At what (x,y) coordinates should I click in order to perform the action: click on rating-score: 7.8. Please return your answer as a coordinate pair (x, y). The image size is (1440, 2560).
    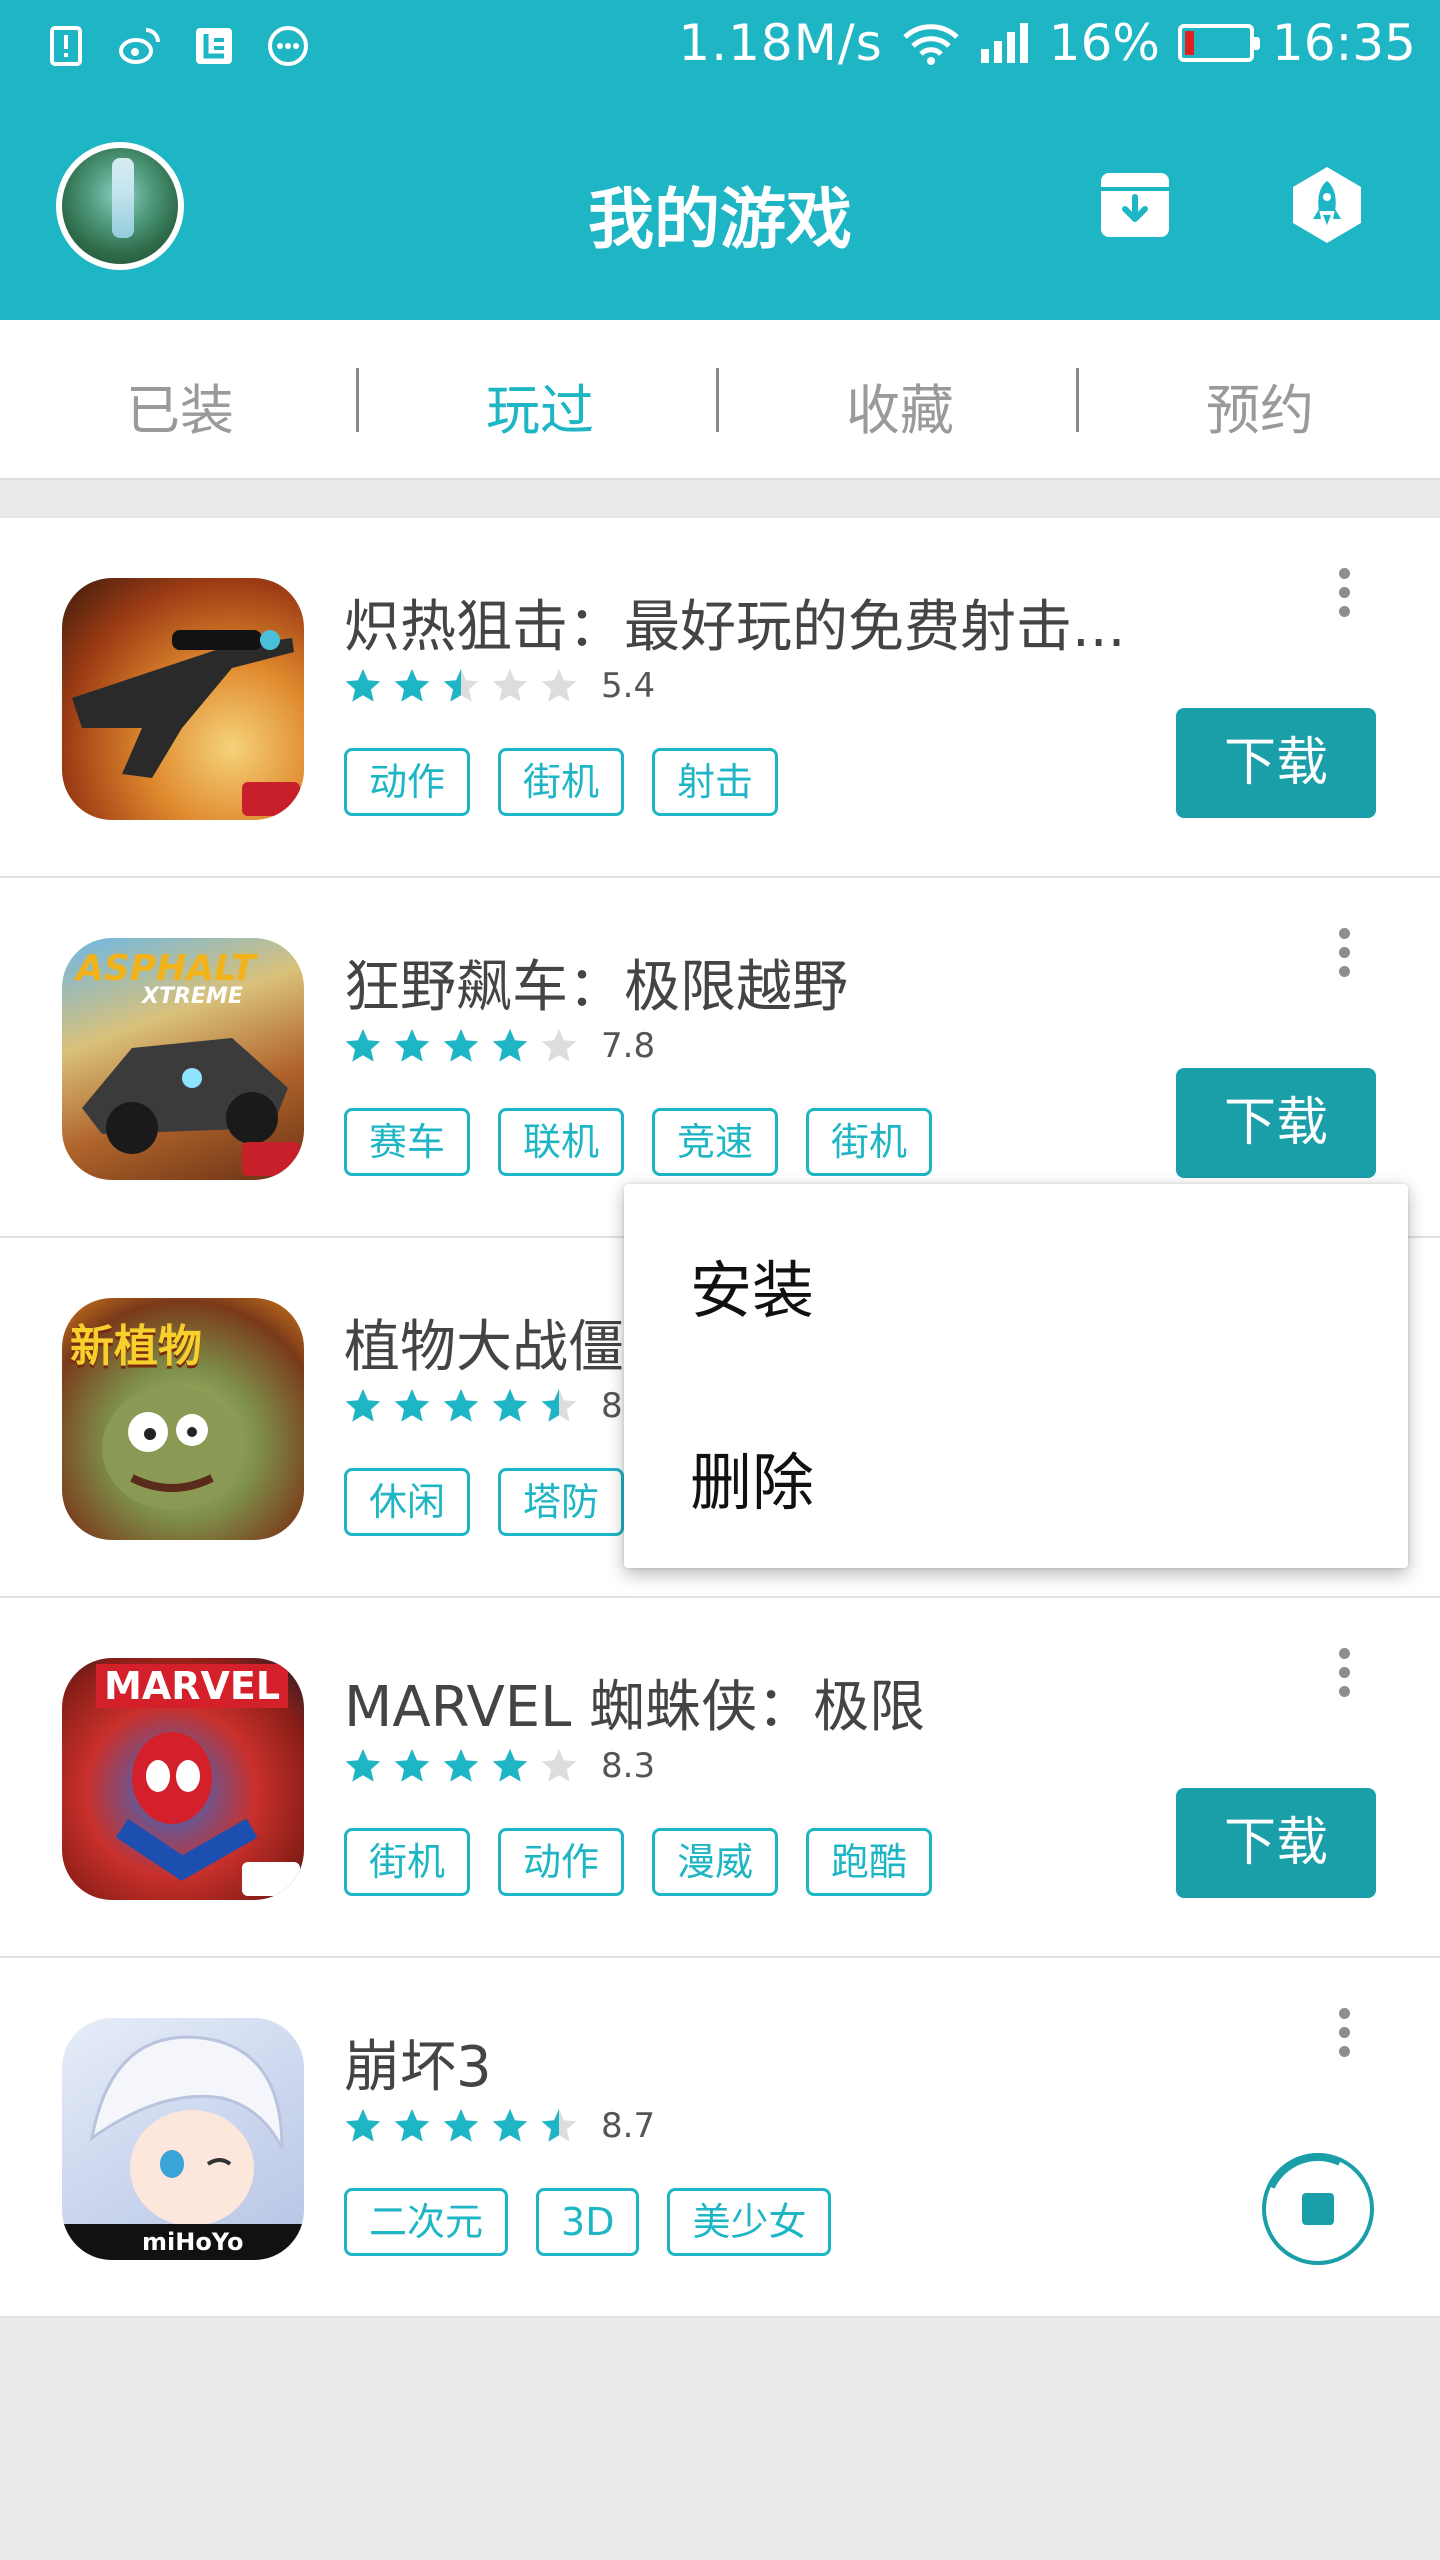
    Looking at the image, I should click on (628, 1046).